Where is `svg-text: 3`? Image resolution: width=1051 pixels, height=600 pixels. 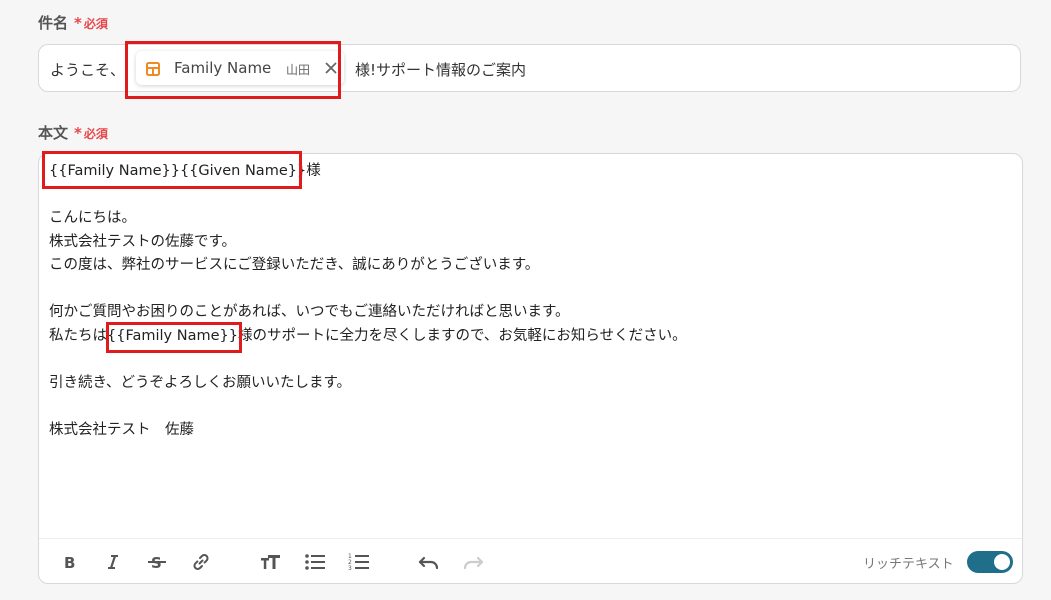 svg-text: 3 is located at coordinates (350, 568).